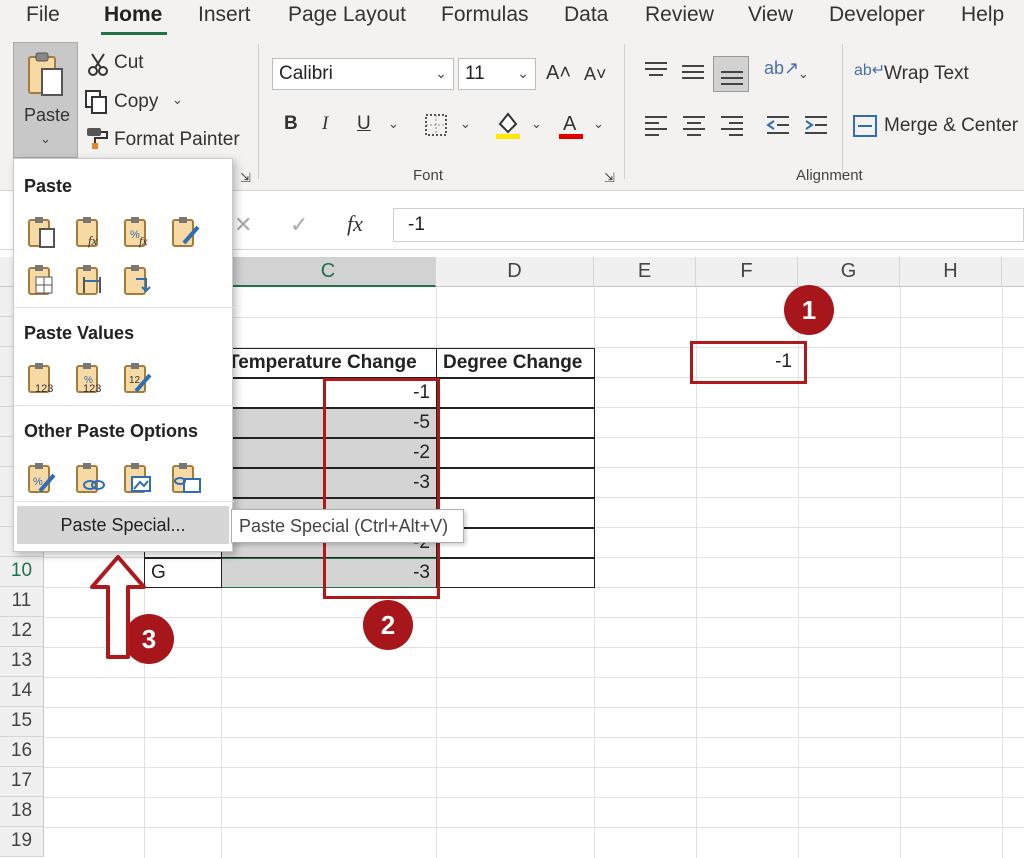 The height and width of the screenshot is (858, 1024). What do you see at coordinates (22, 752) in the screenshot?
I see `row-header-16: 16` at bounding box center [22, 752].